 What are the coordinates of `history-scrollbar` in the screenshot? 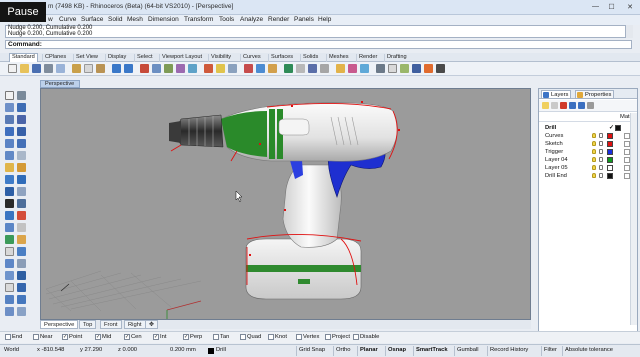 It's located at (629, 31).